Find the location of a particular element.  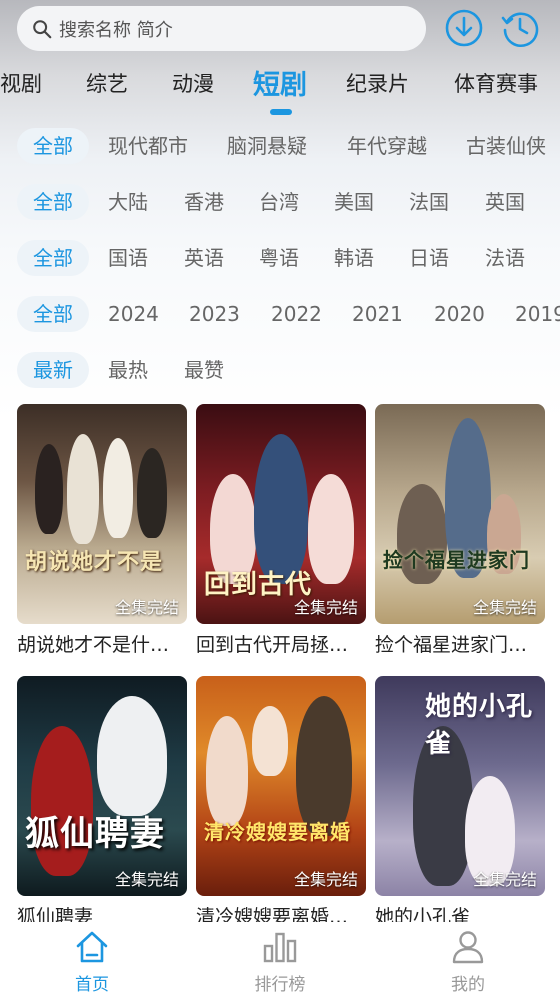

genre-chip: 年代穿越 is located at coordinates (387, 146).